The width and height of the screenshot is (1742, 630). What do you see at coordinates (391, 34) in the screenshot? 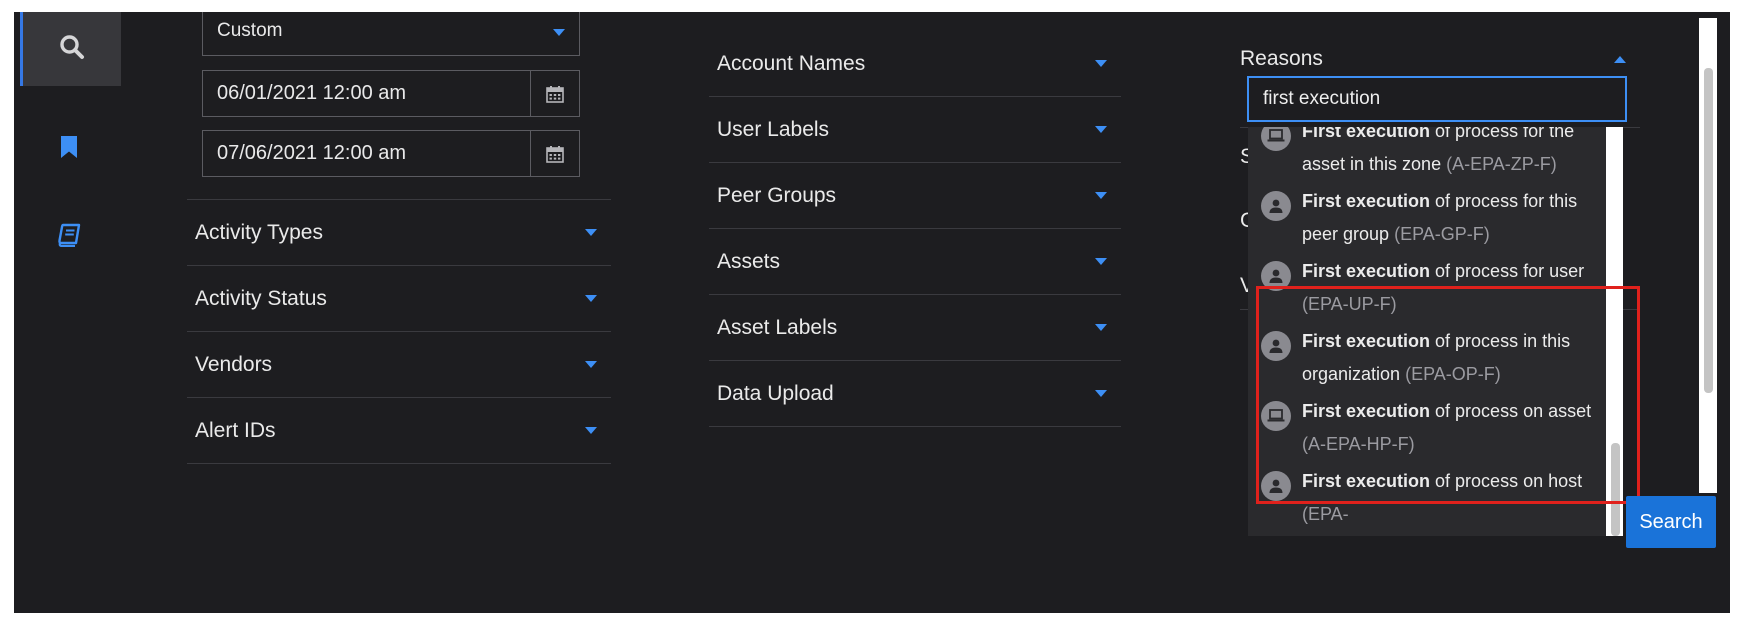
I see `time-range-select: Custom` at bounding box center [391, 34].